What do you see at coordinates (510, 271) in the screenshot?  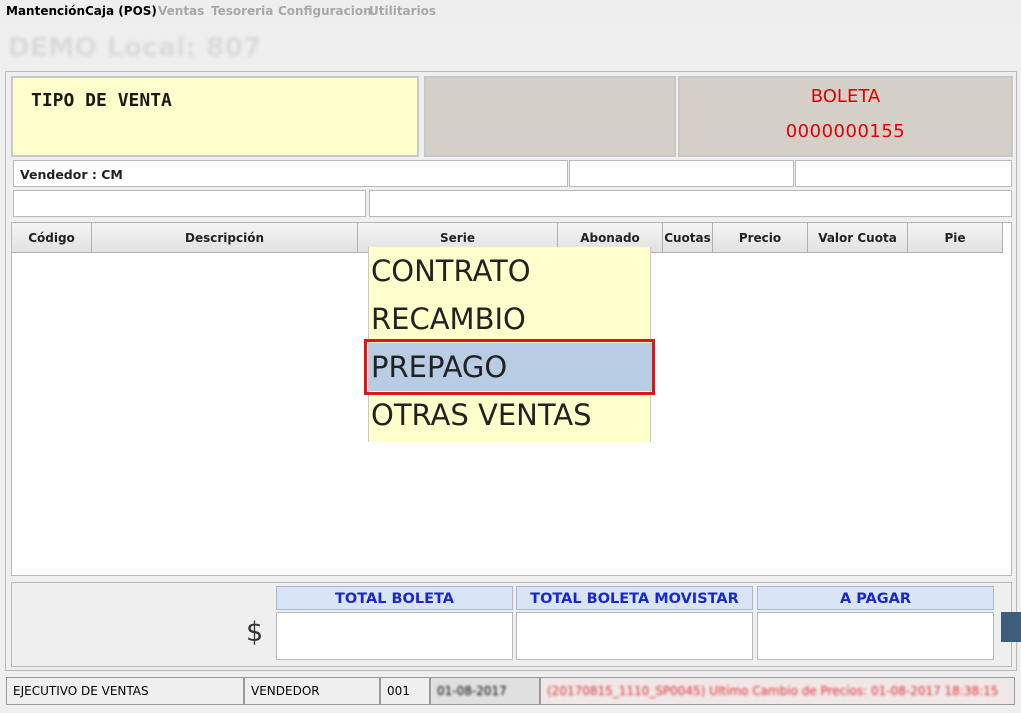 I see `dropdown-option-contrato: CONTRATO` at bounding box center [510, 271].